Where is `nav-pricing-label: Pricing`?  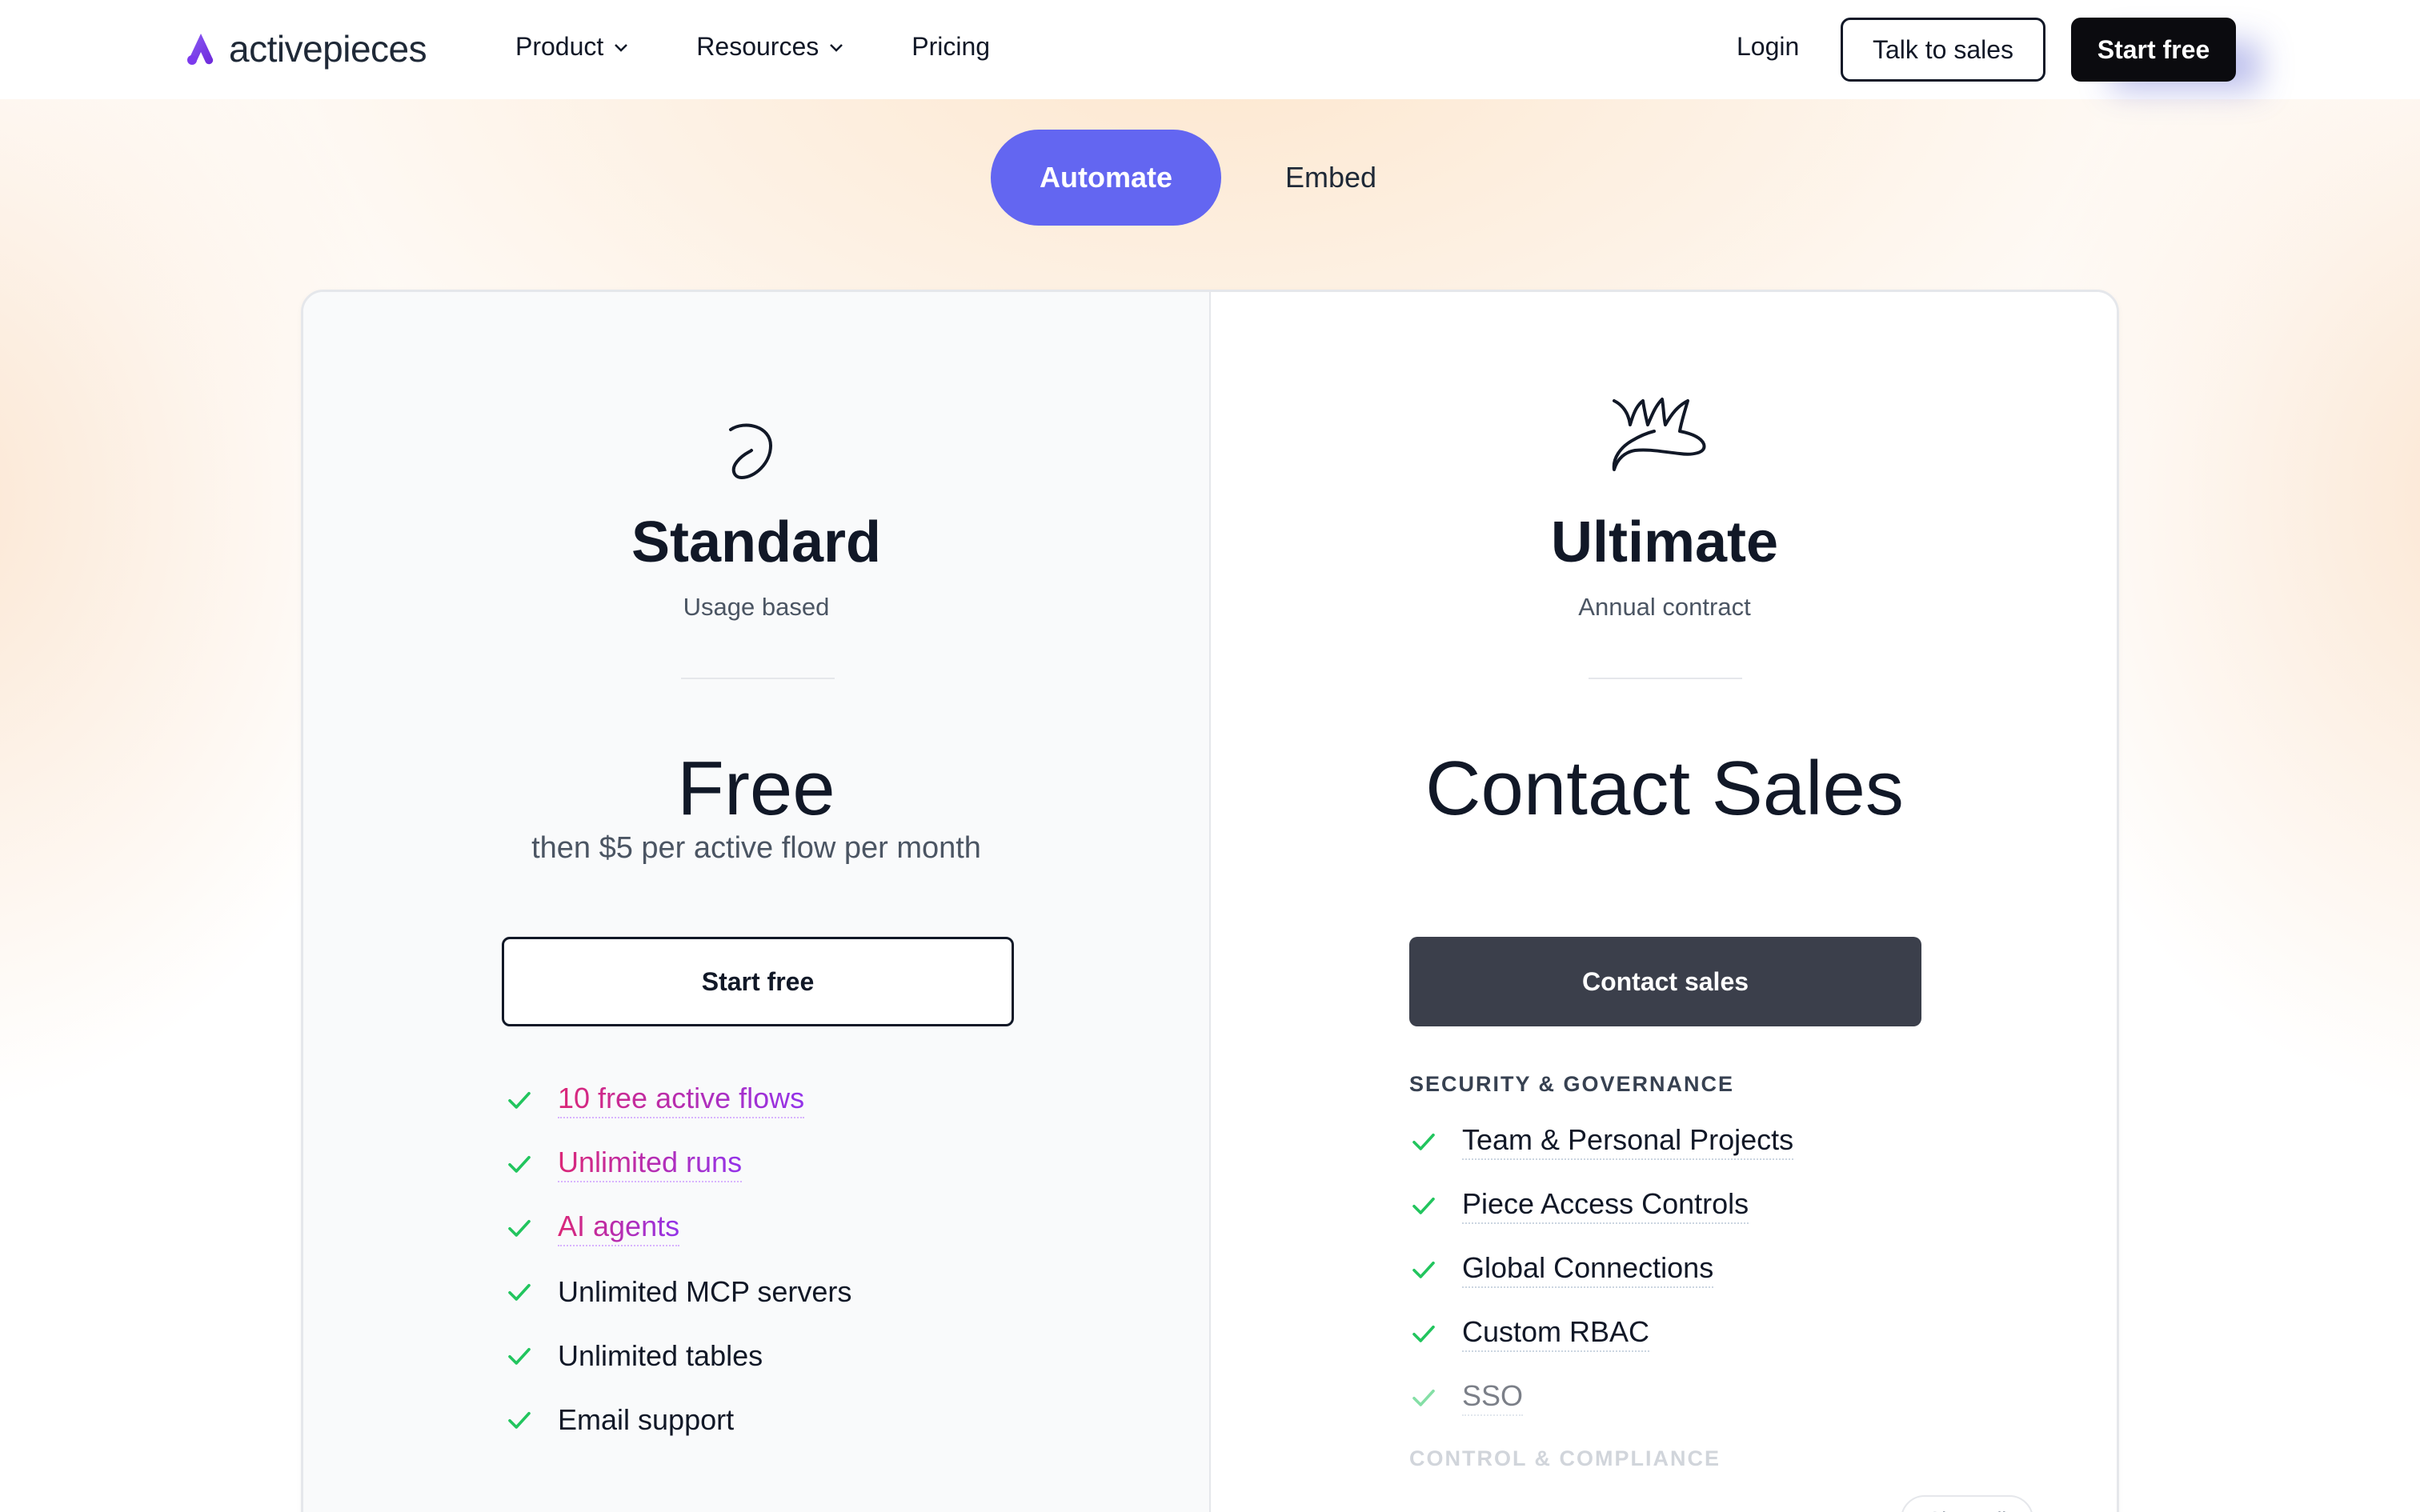 nav-pricing-label: Pricing is located at coordinates (951, 46).